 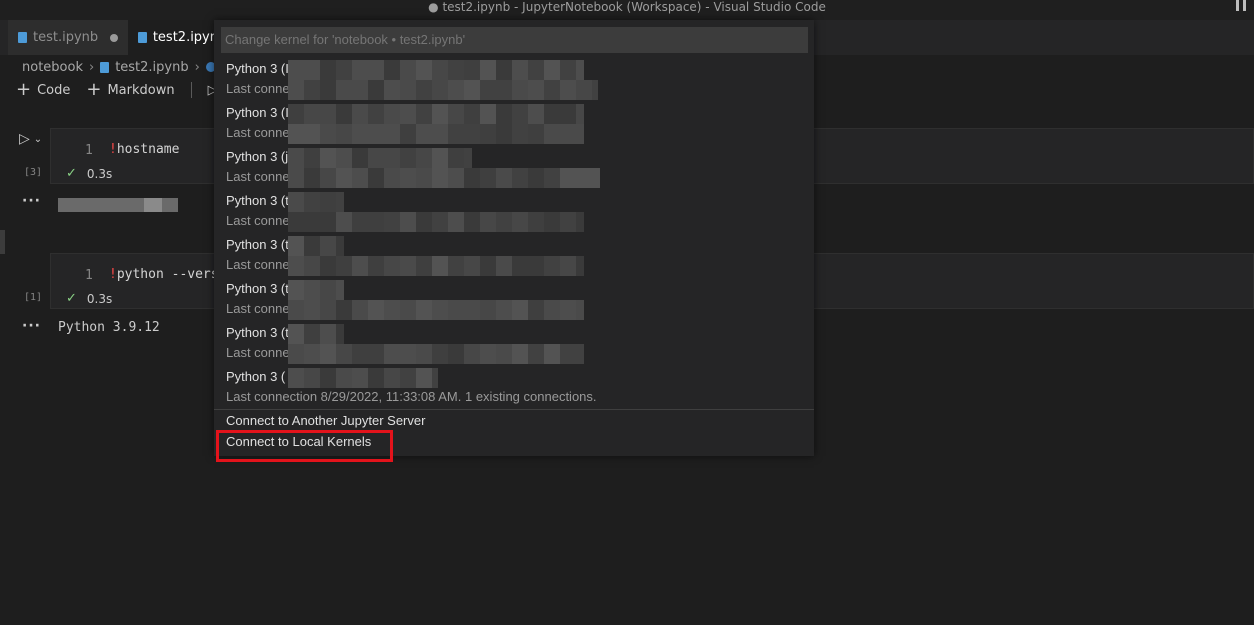 What do you see at coordinates (130, 90) in the screenshot?
I see `add-markdown-cell-button: + Markdown` at bounding box center [130, 90].